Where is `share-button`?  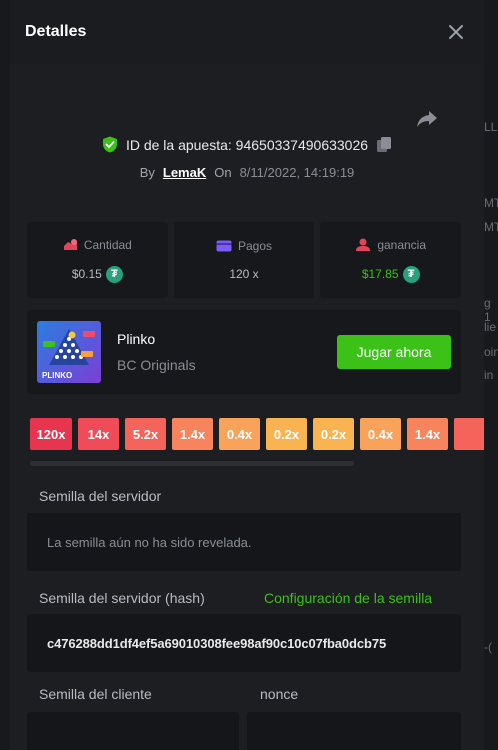 share-button is located at coordinates (427, 119).